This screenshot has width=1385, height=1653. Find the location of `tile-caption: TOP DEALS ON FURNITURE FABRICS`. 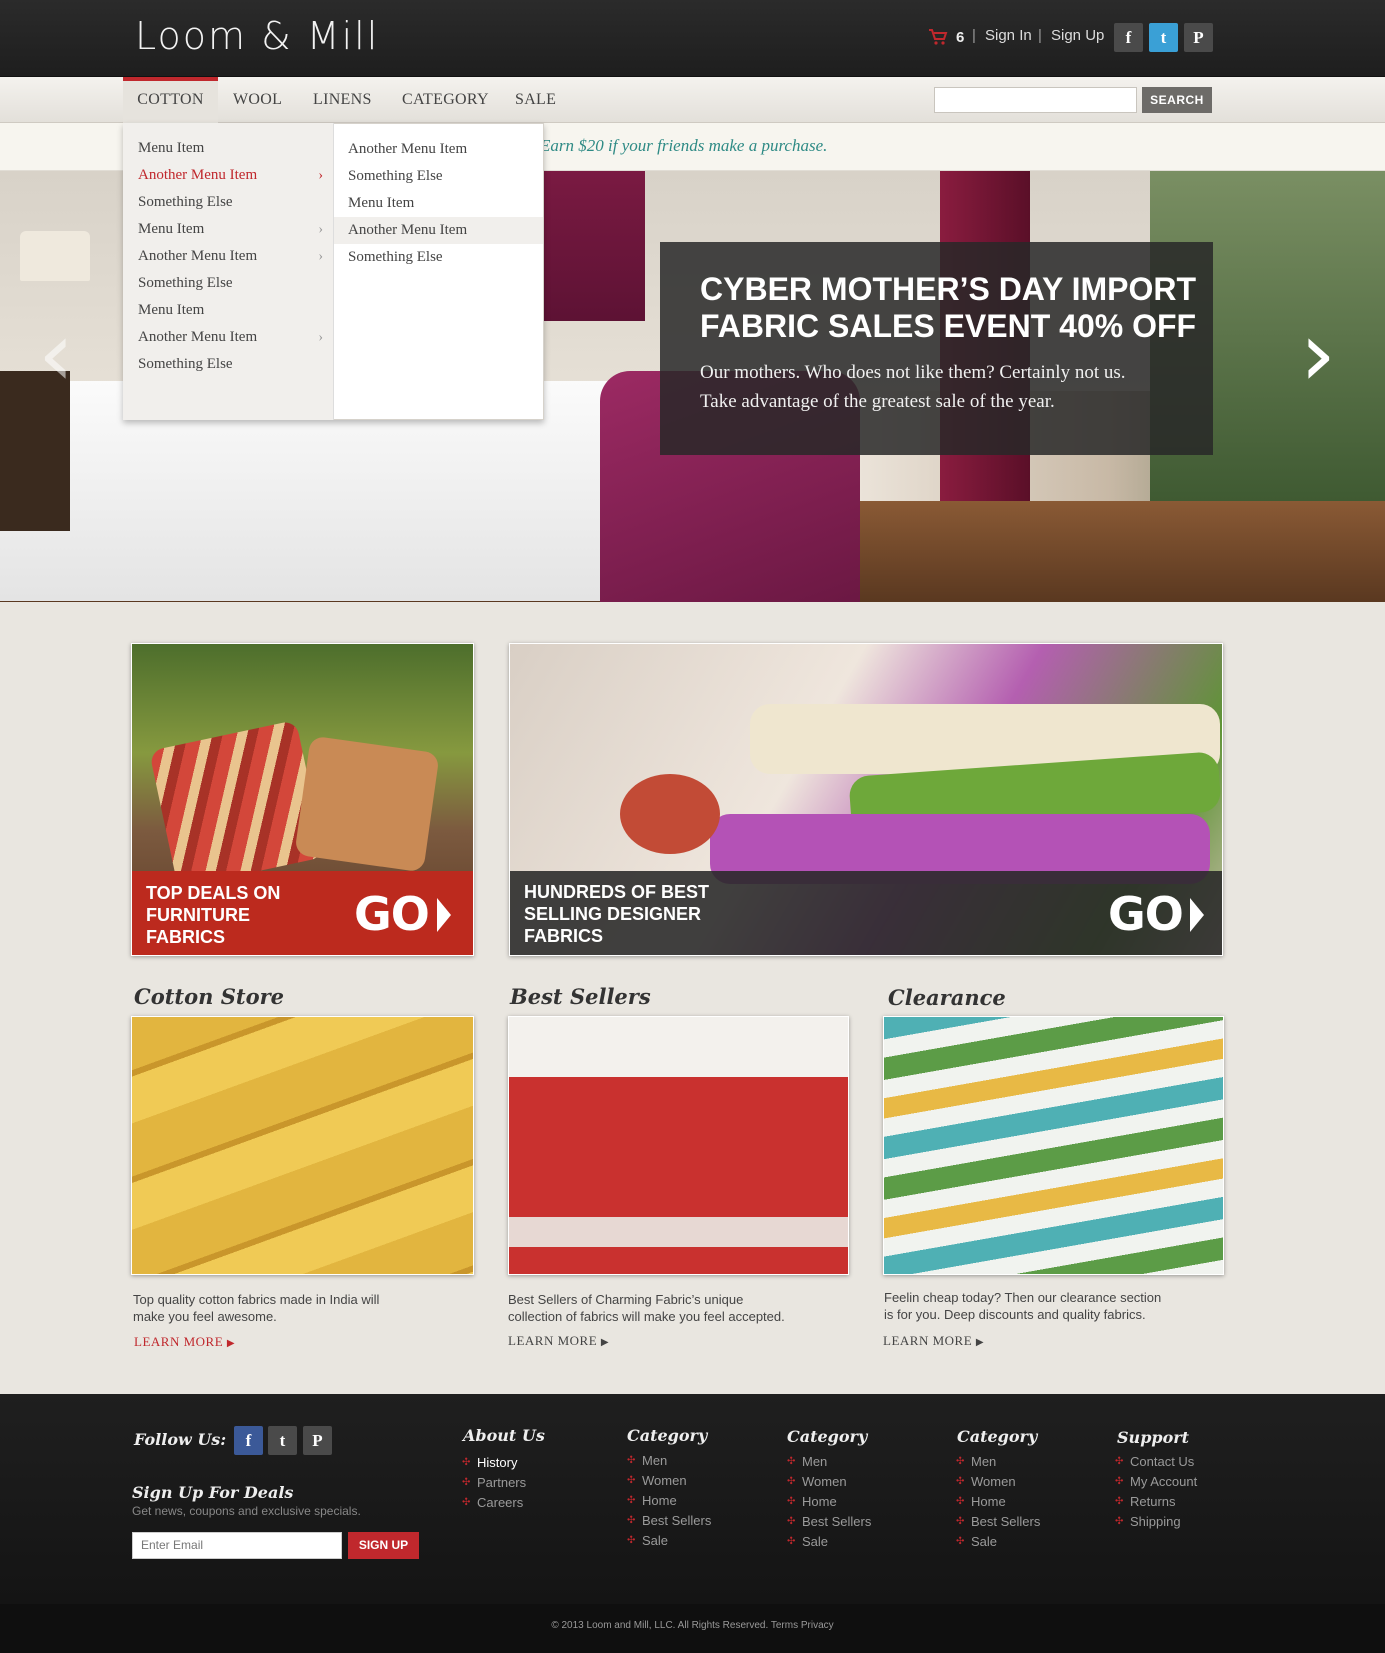

tile-caption: TOP DEALS ON FURNITURE FABRICS is located at coordinates (246, 915).